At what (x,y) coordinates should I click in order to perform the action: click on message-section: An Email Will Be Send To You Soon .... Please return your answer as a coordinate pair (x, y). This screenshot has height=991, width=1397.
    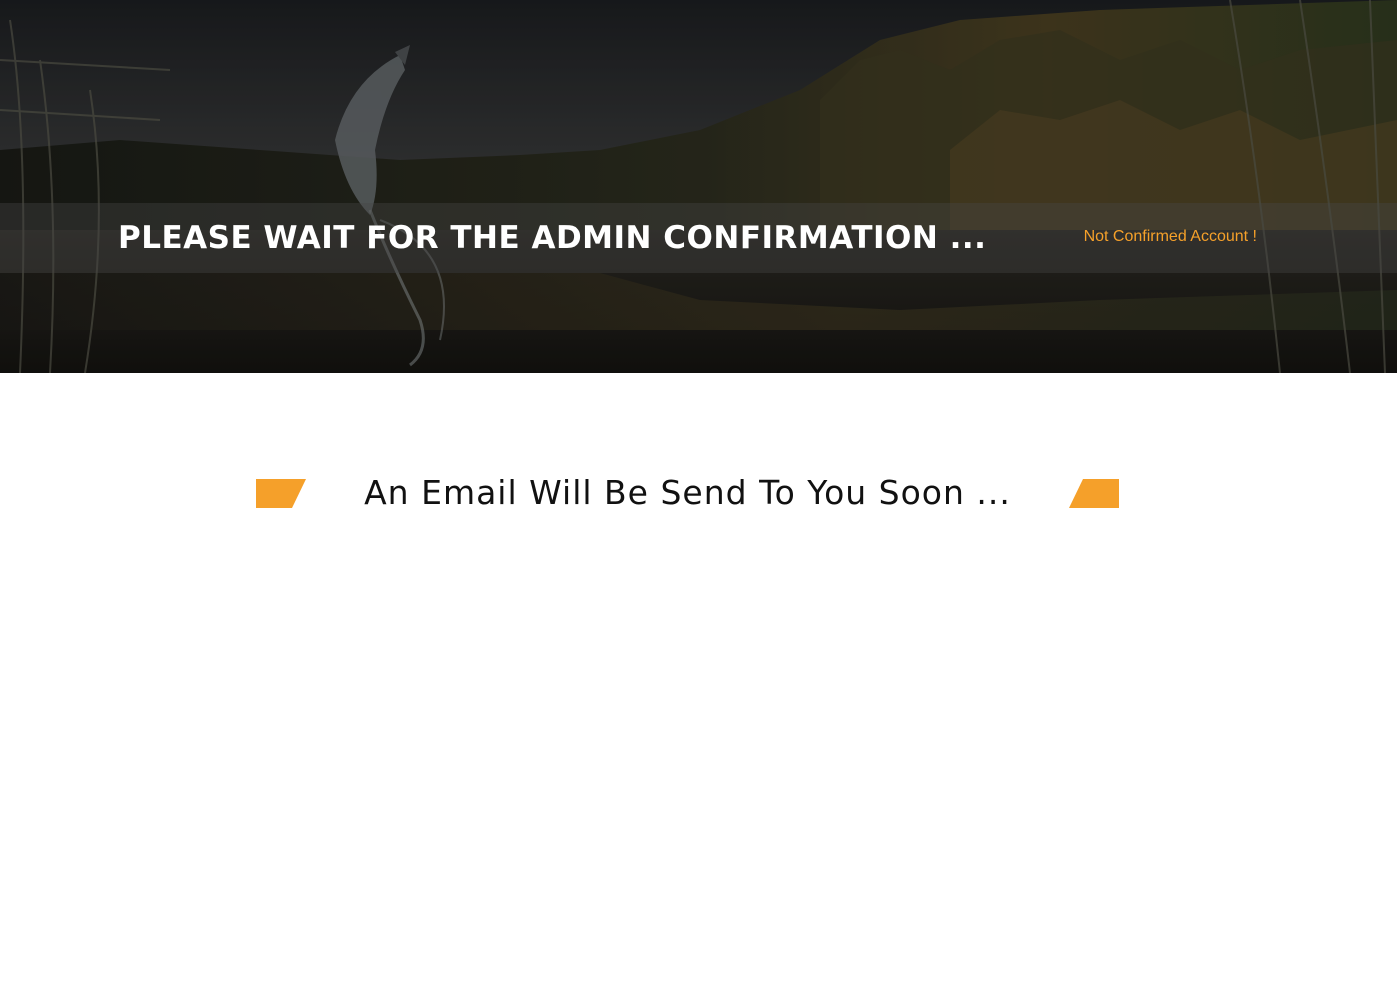
    Looking at the image, I should click on (698, 493).